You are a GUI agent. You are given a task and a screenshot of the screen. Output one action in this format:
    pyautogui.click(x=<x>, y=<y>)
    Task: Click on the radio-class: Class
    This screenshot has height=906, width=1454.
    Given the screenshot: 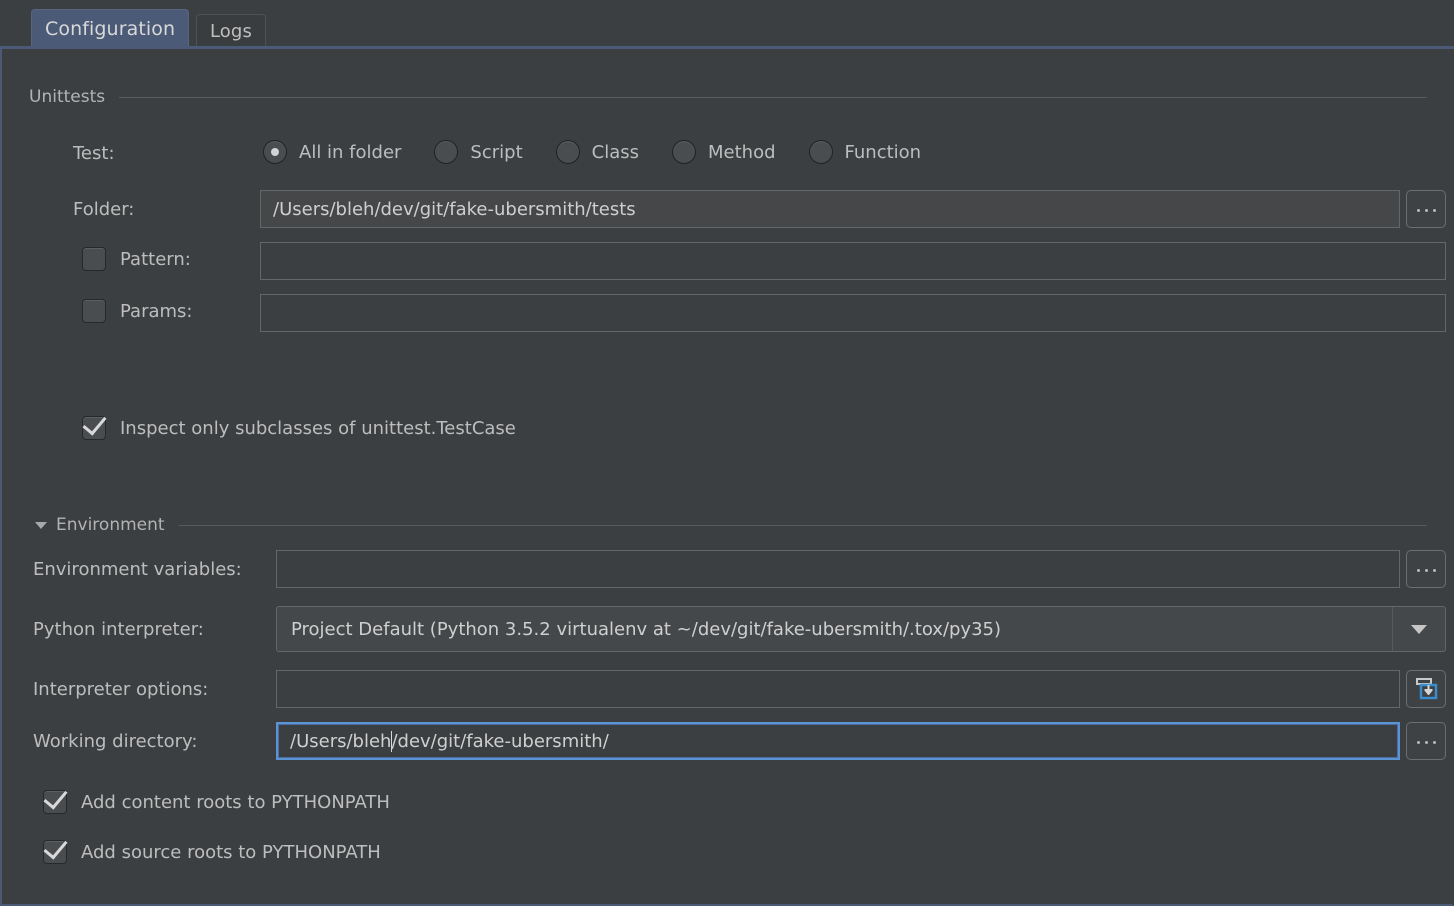 What is the action you would take?
    pyautogui.click(x=597, y=152)
    